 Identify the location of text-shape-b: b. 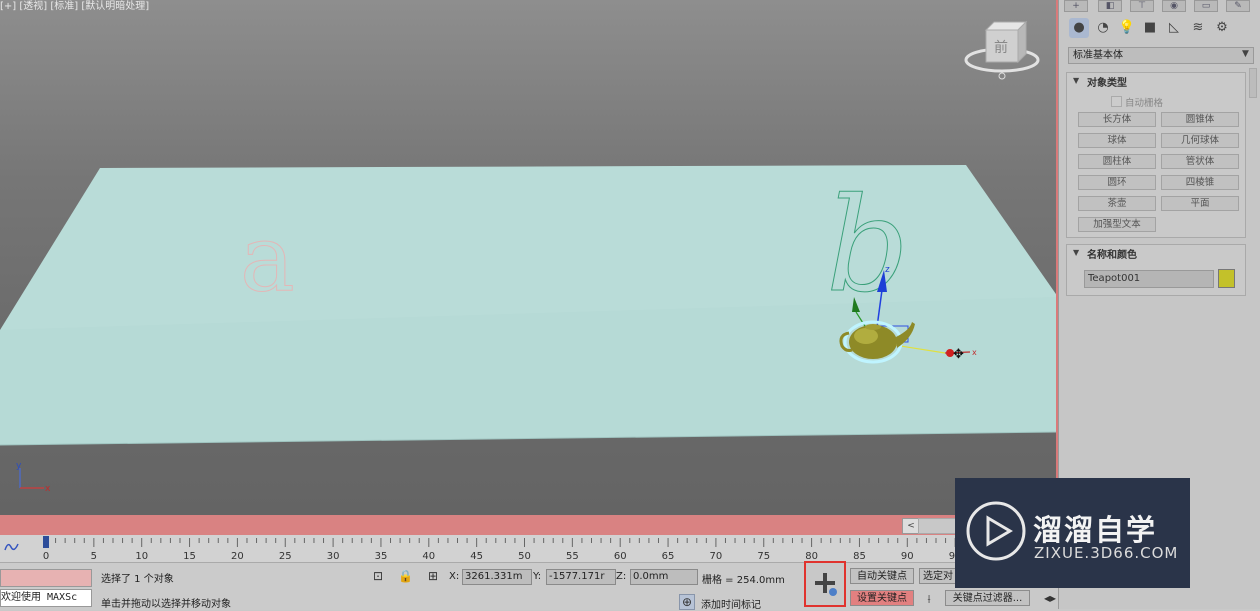
(868, 245).